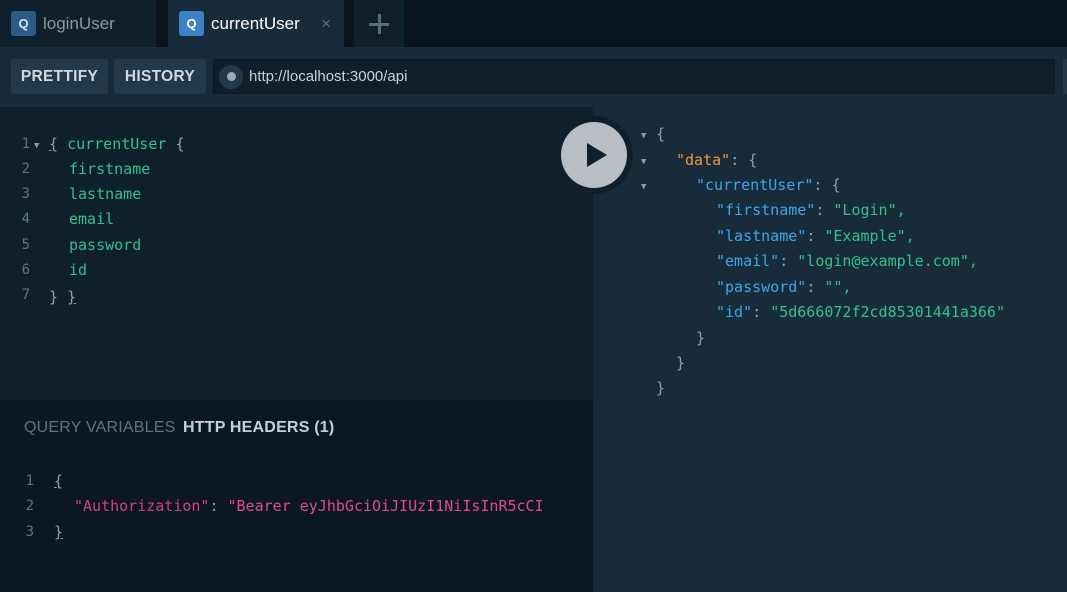 The width and height of the screenshot is (1067, 592). What do you see at coordinates (25, 270) in the screenshot?
I see `line-number: 6` at bounding box center [25, 270].